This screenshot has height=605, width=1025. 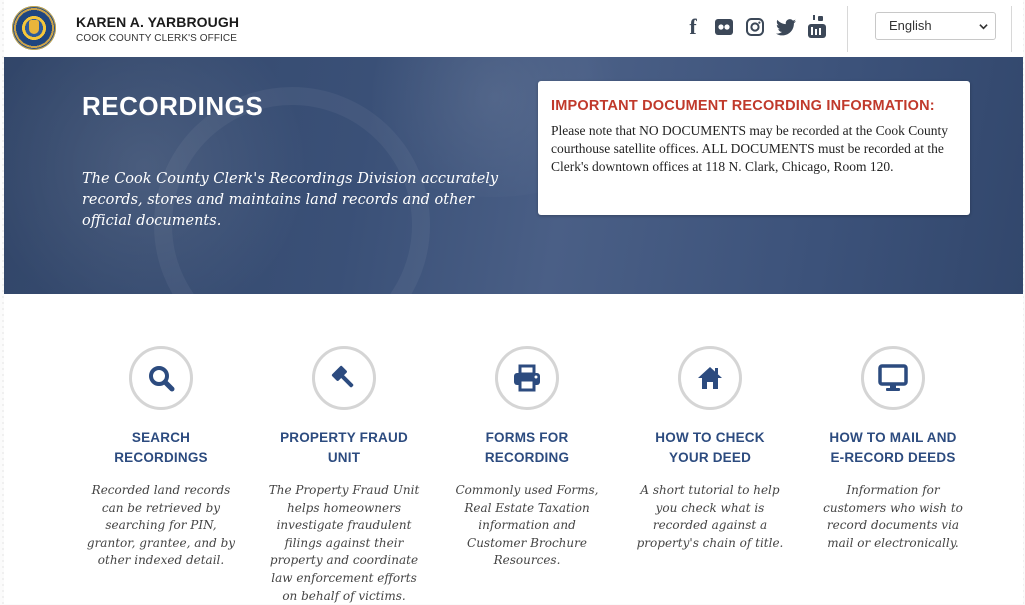 I want to click on home-svg, so click(x=710, y=378).